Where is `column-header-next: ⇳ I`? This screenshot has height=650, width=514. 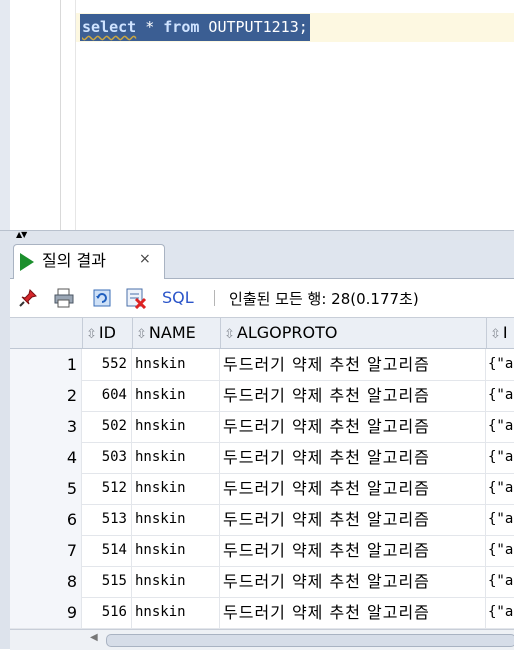
column-header-next: ⇳ I is located at coordinates (500, 333).